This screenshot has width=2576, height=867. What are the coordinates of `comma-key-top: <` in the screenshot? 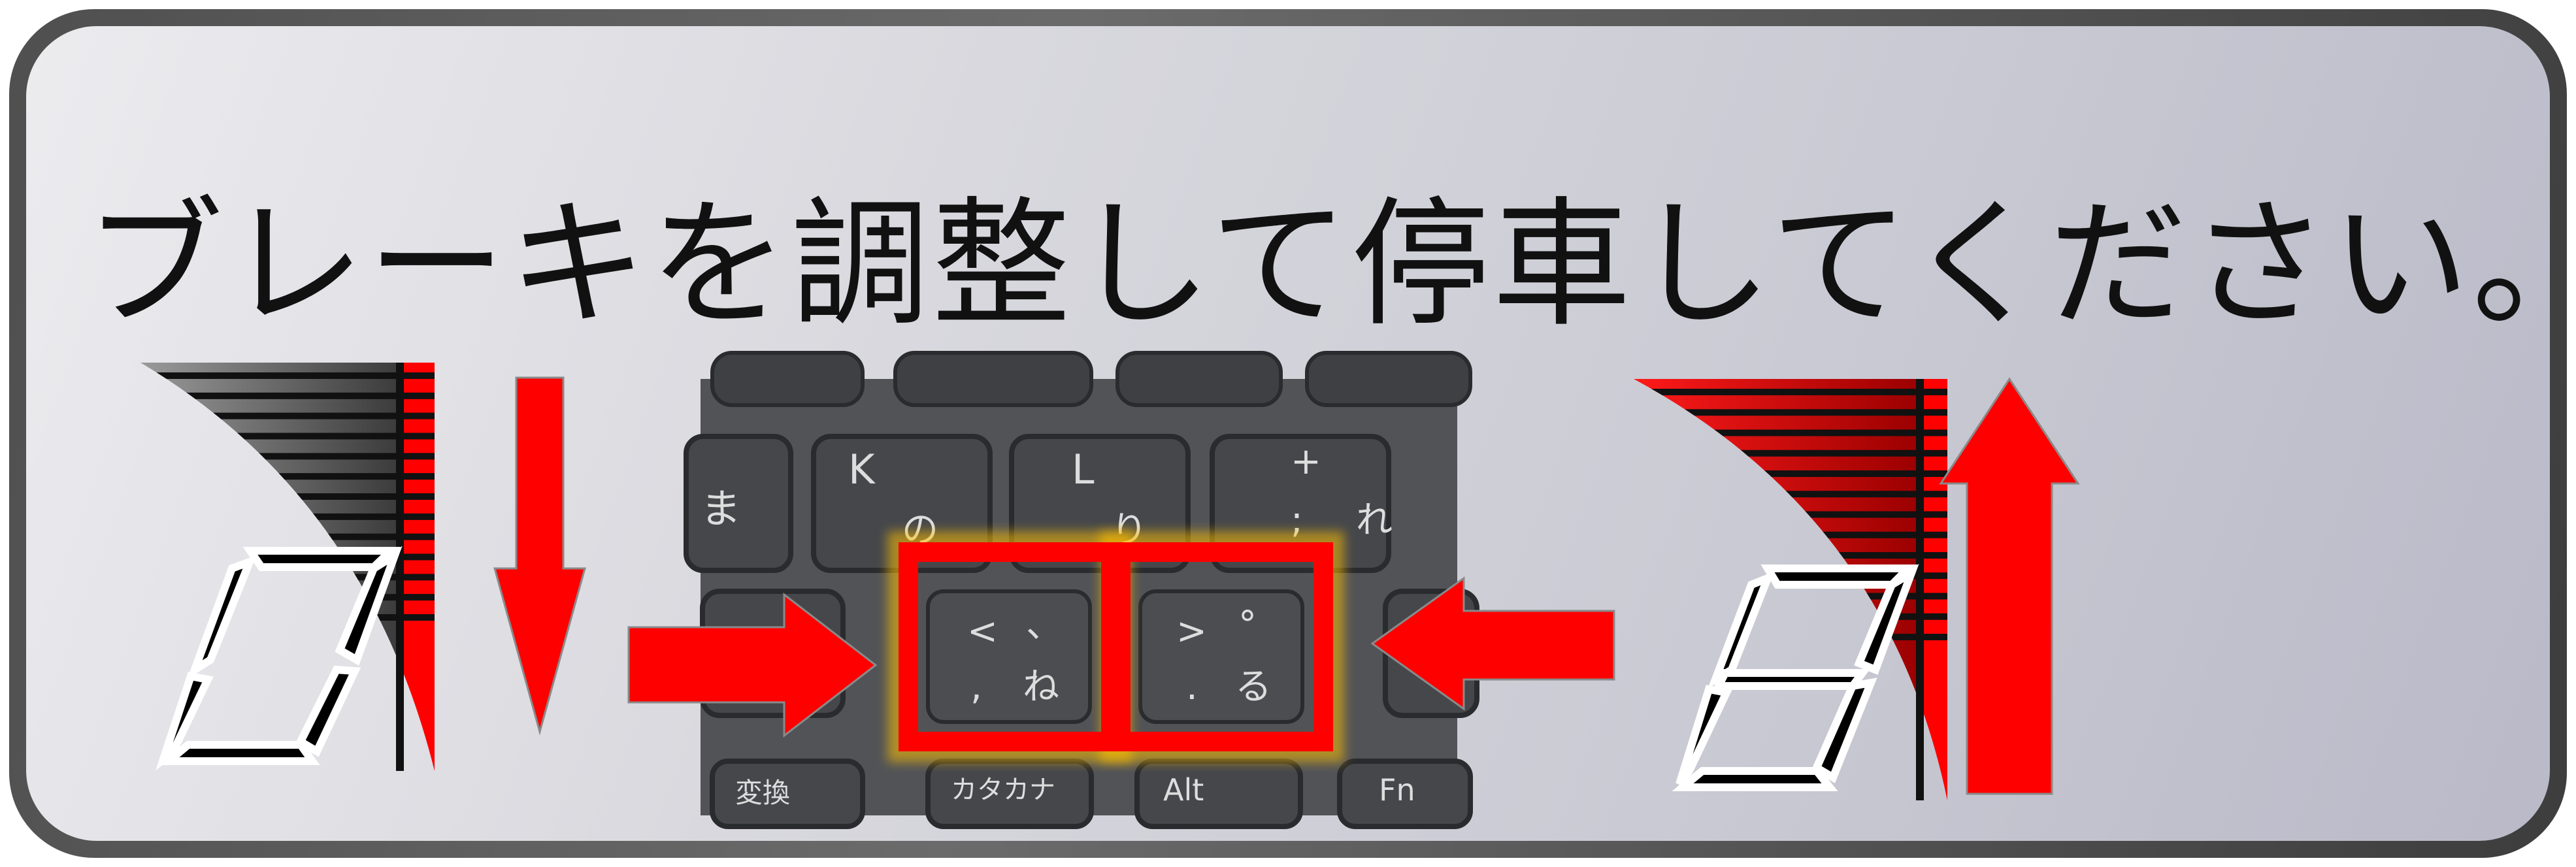 It's located at (982, 631).